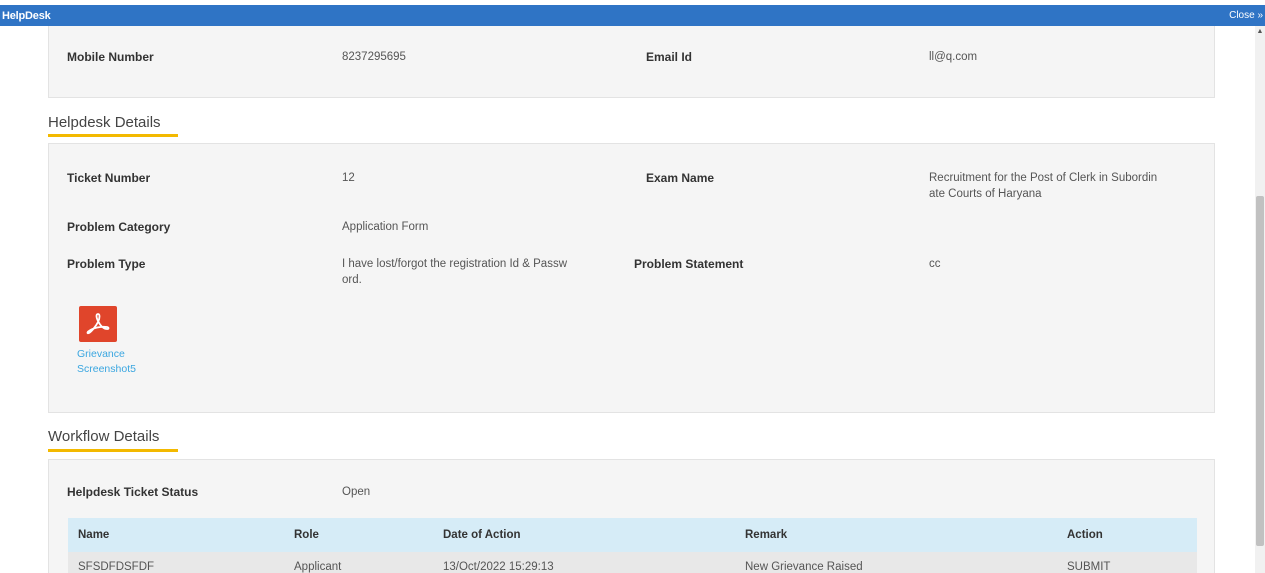  Describe the element at coordinates (352, 280) in the screenshot. I see `problem-type-value-line2: ord.` at that location.